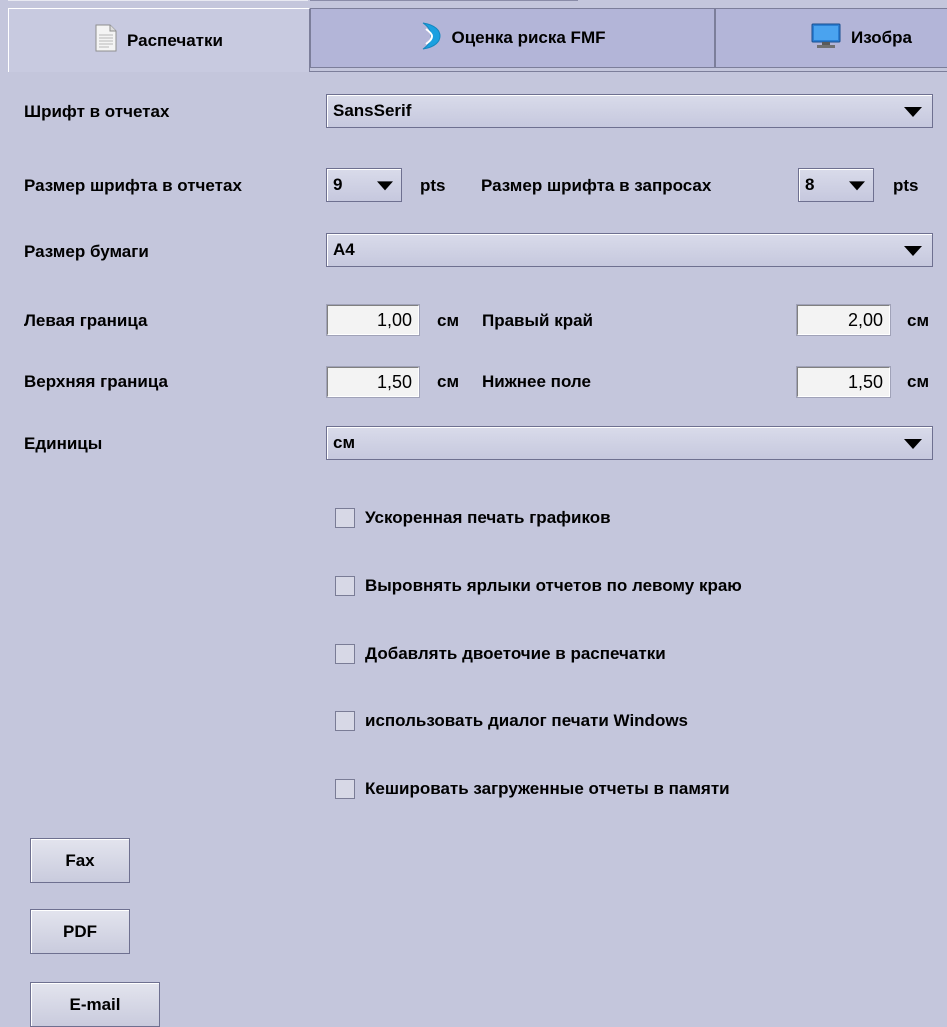  What do you see at coordinates (826, 38) in the screenshot?
I see `monitor-icon` at bounding box center [826, 38].